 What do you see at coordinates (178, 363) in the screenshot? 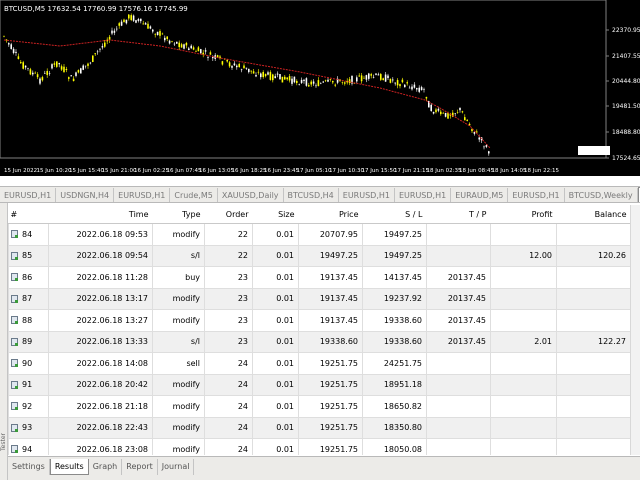
I see `table-cell: sell` at bounding box center [178, 363].